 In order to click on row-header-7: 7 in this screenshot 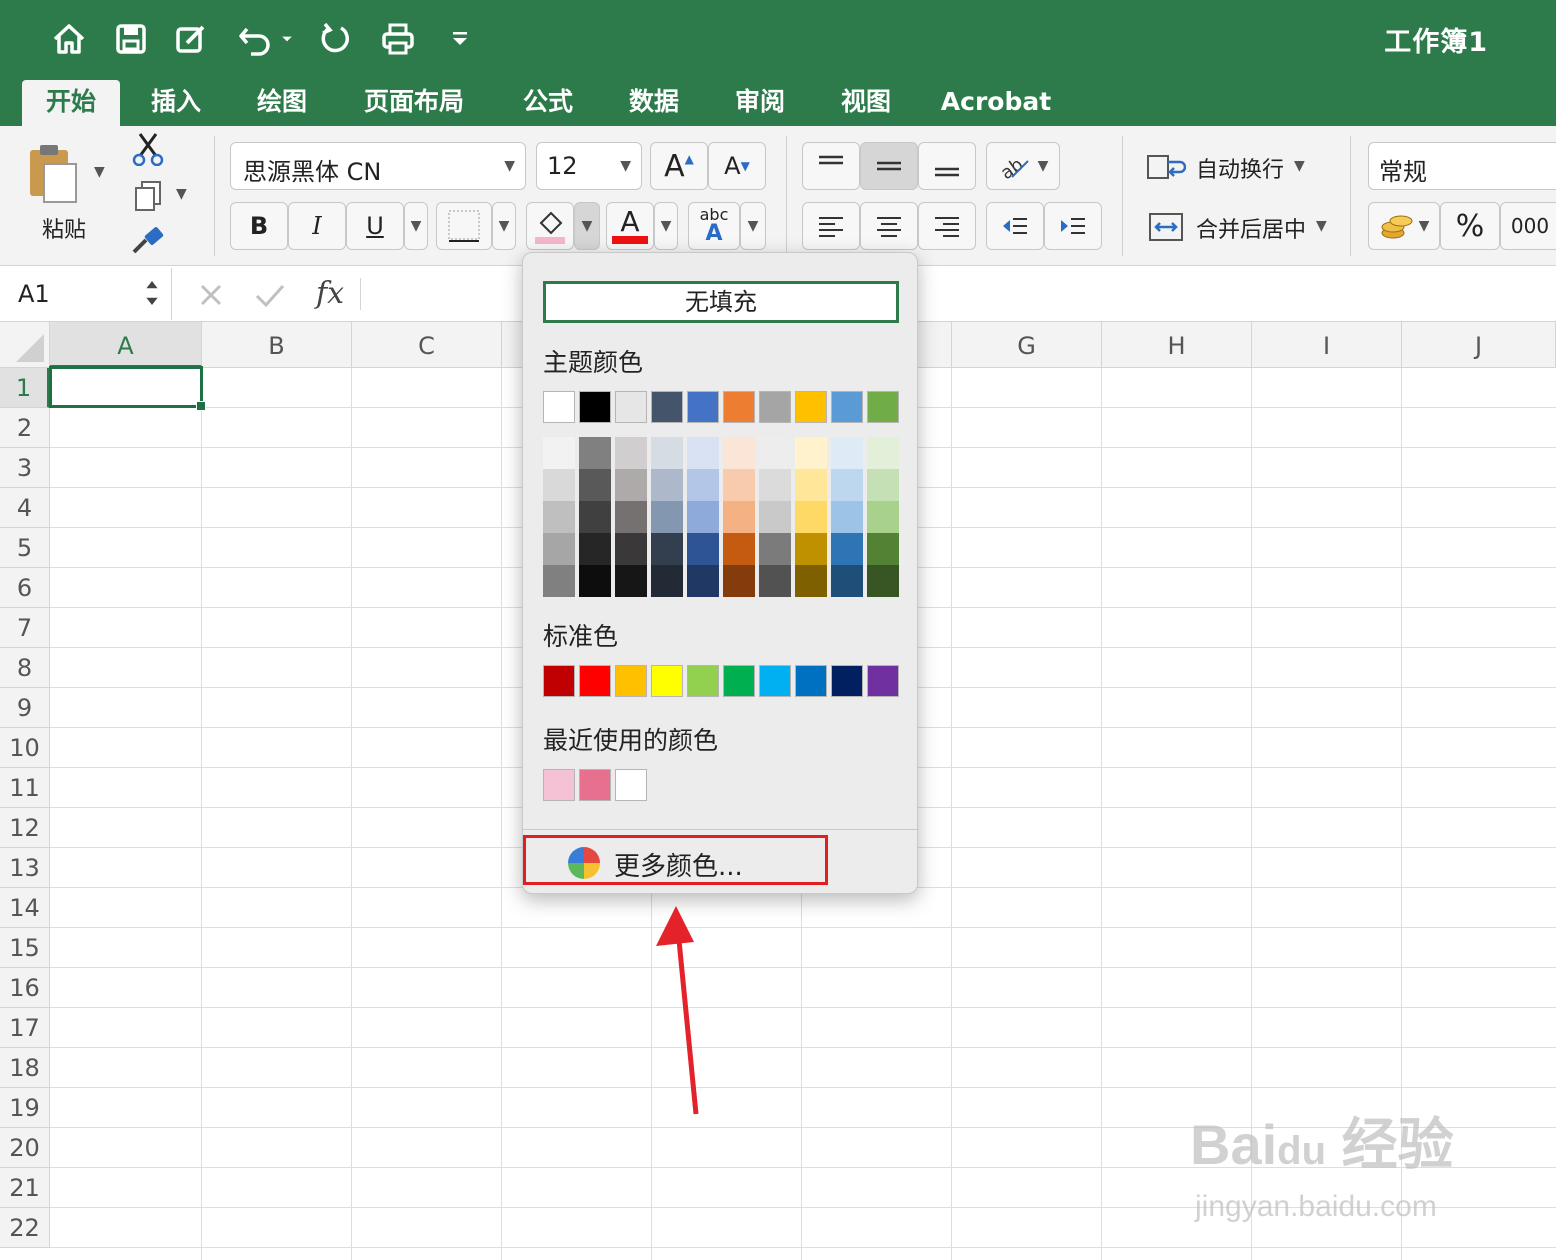, I will do `click(25, 628)`.